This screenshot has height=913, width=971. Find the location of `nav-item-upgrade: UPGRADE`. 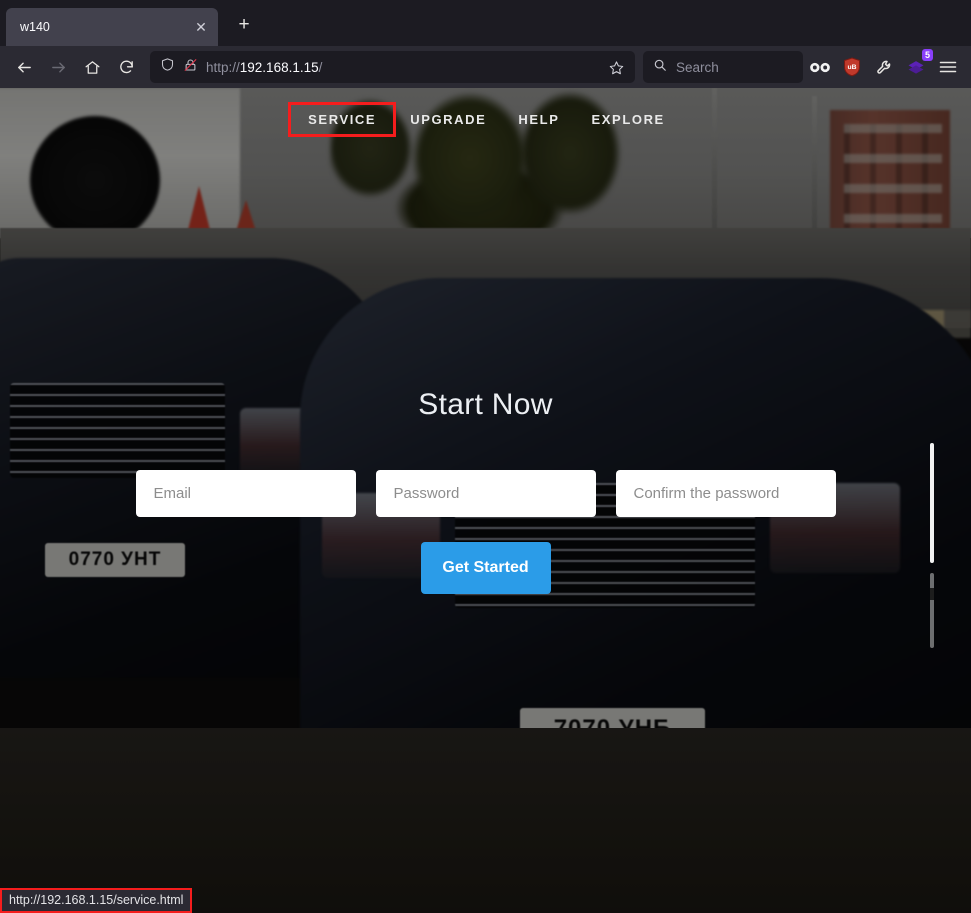

nav-item-upgrade: UPGRADE is located at coordinates (448, 119).